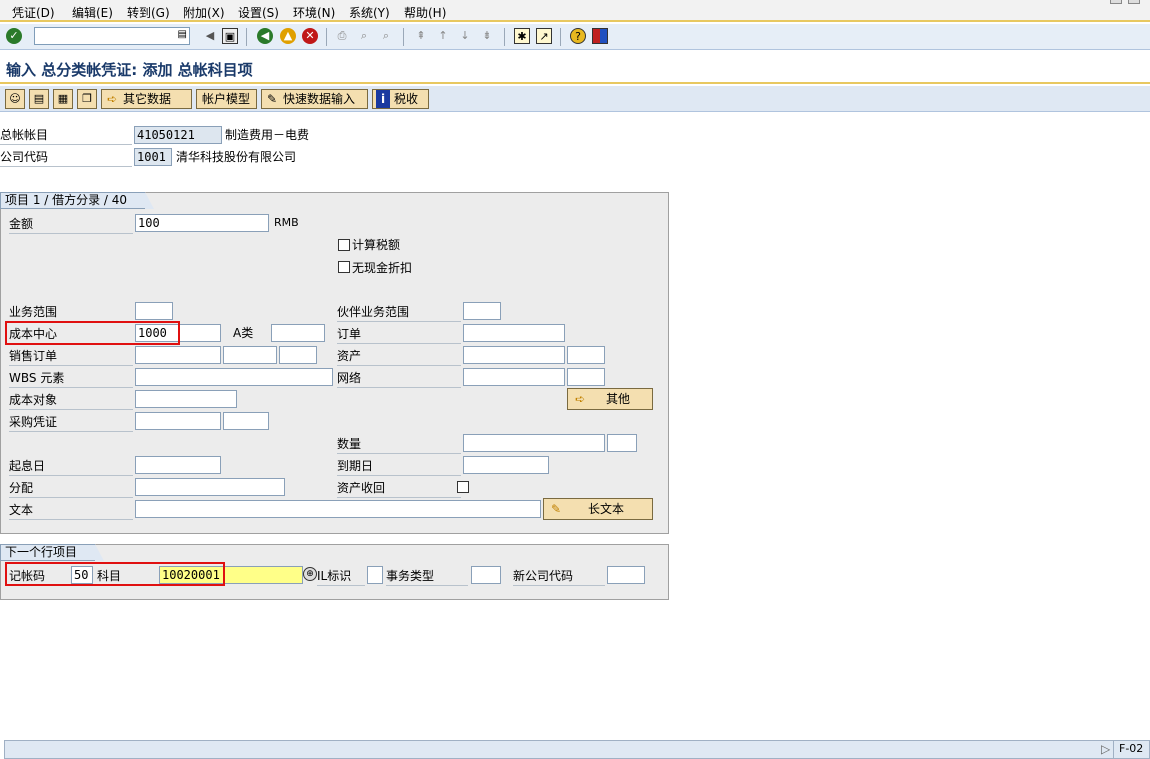 The image size is (1150, 759). I want to click on due-date-field, so click(506, 465).